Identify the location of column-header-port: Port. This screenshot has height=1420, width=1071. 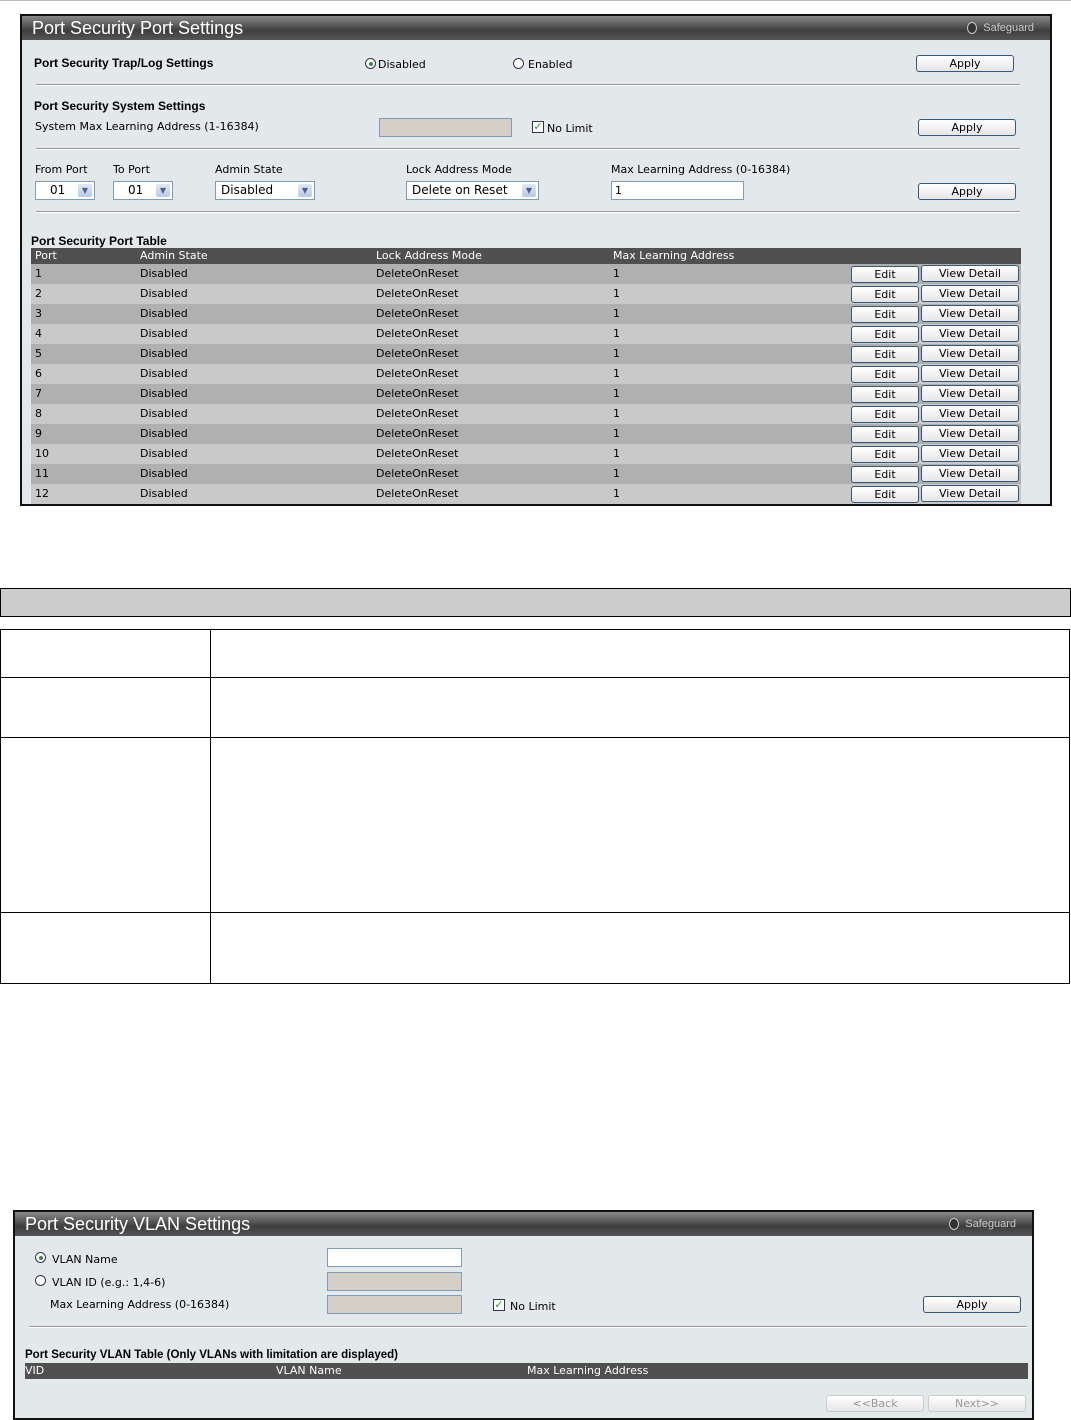
(46, 255).